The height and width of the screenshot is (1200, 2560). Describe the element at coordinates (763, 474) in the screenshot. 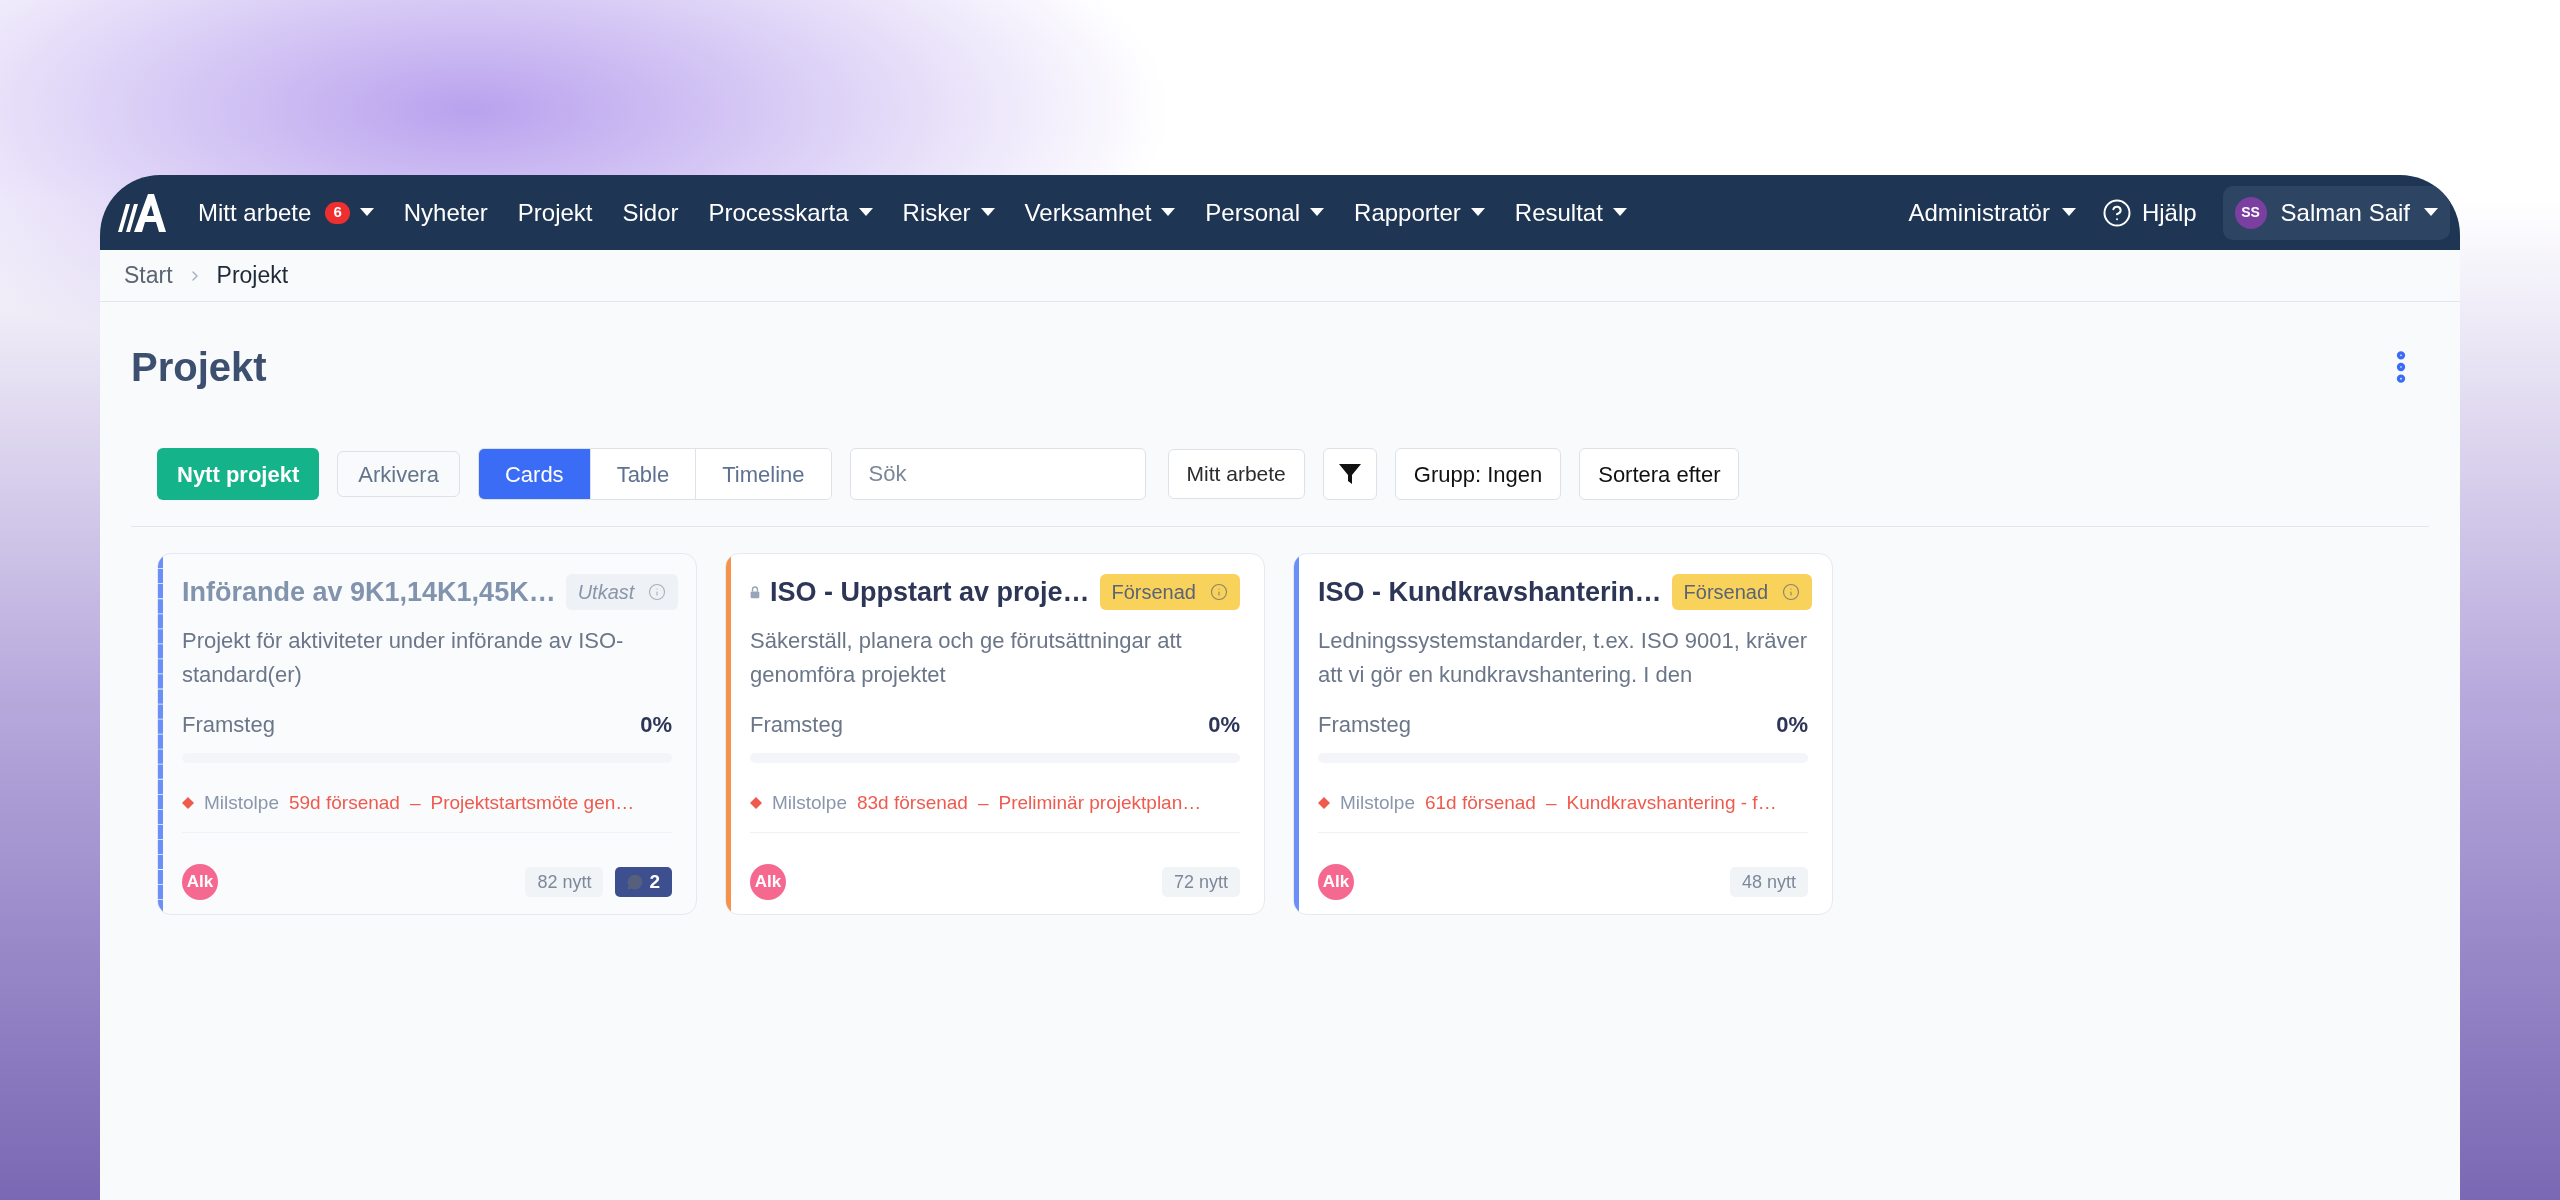

I see `view-tab: Timeline` at that location.